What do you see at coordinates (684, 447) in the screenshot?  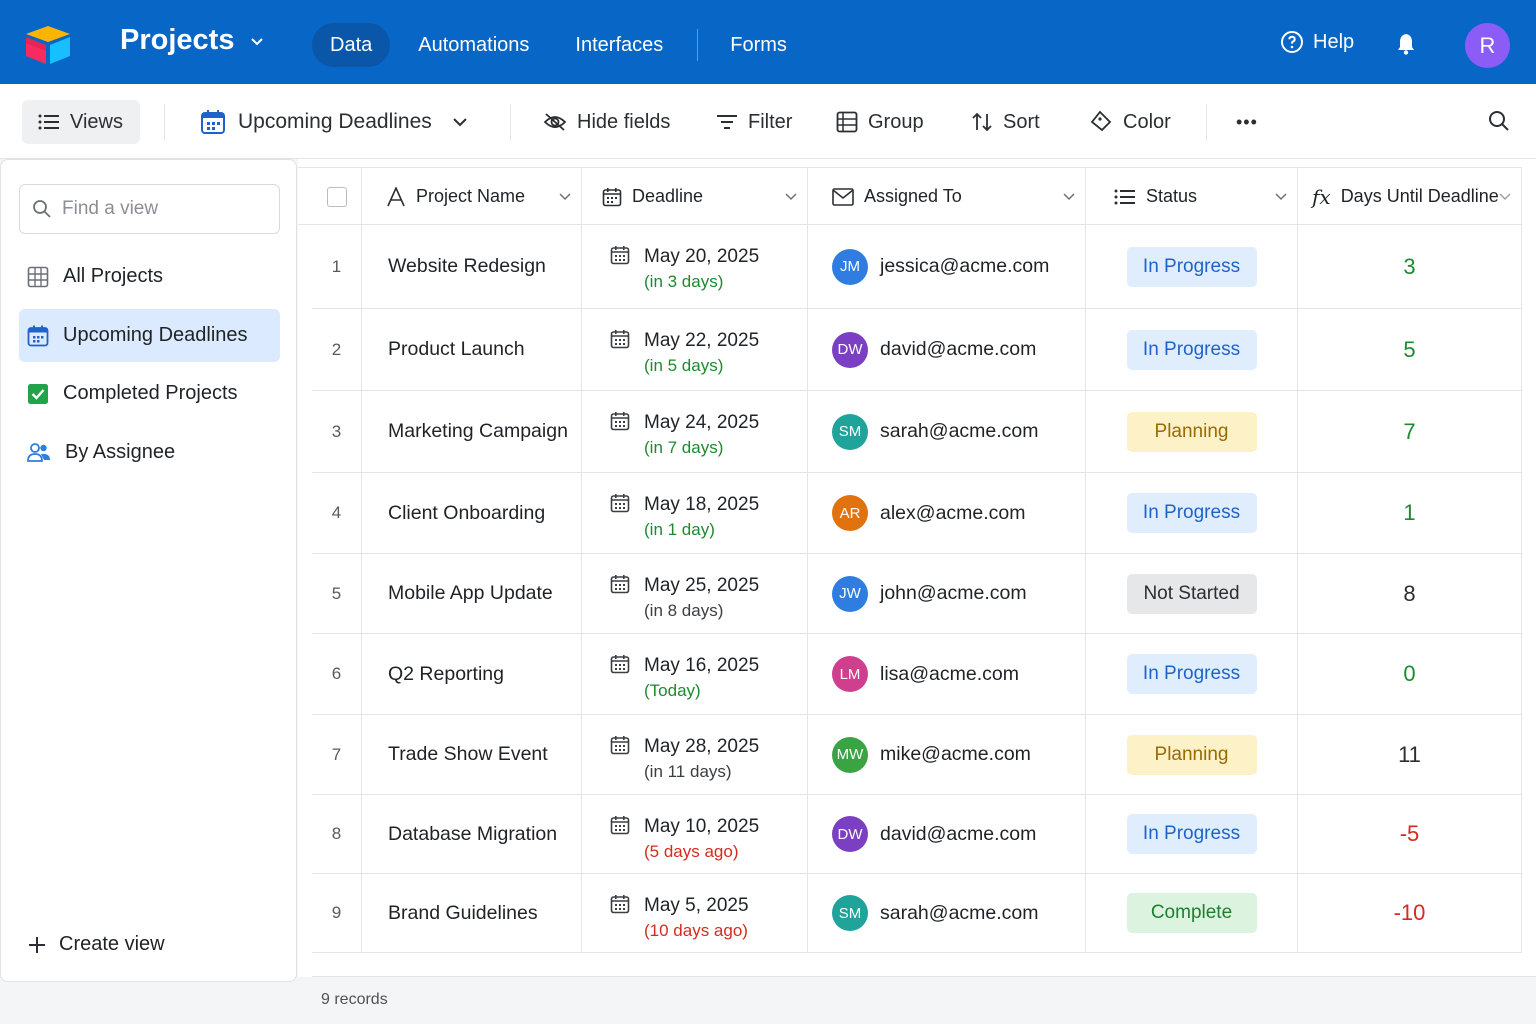 I see `deadline-relative: (in 7 days)` at bounding box center [684, 447].